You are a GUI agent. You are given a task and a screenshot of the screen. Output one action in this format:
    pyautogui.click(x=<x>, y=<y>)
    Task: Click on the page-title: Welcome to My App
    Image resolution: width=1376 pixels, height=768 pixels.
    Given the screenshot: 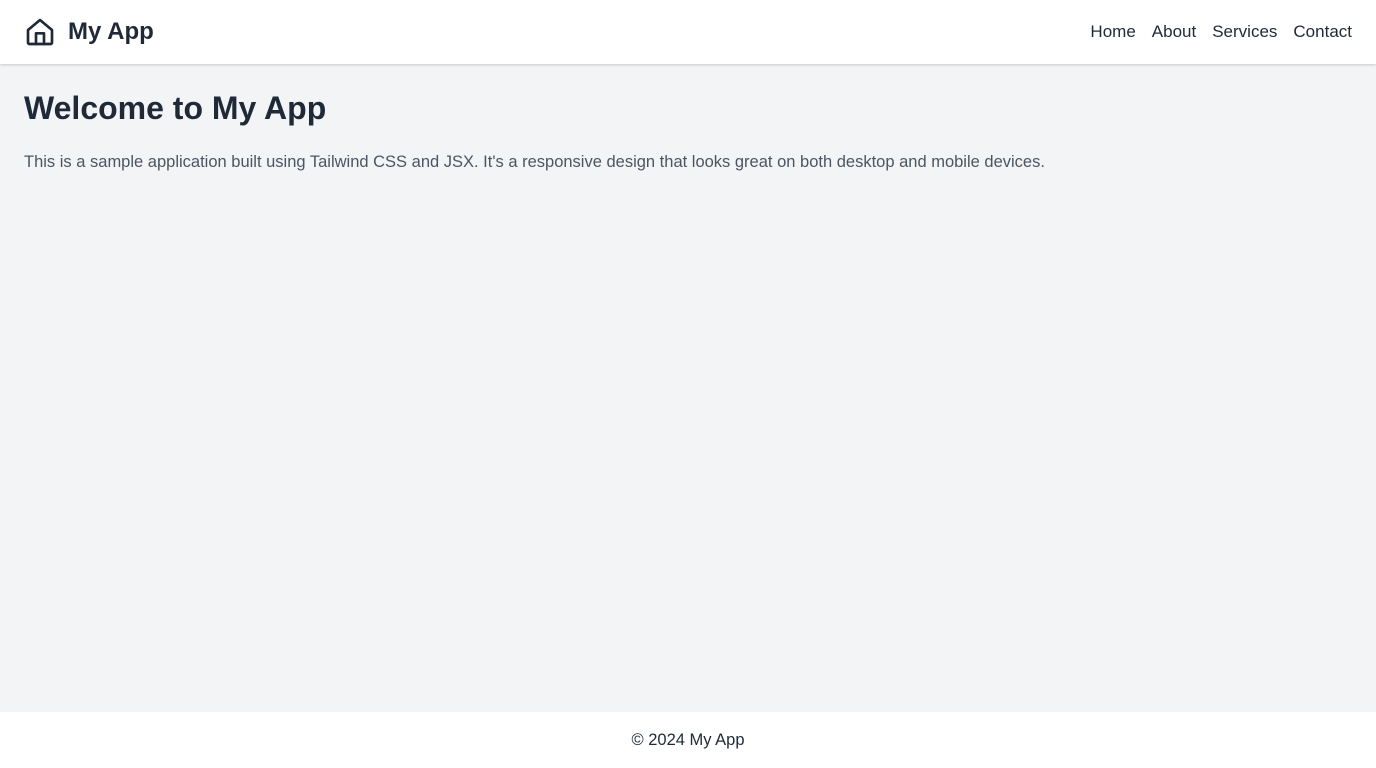 What is the action you would take?
    pyautogui.click(x=175, y=108)
    